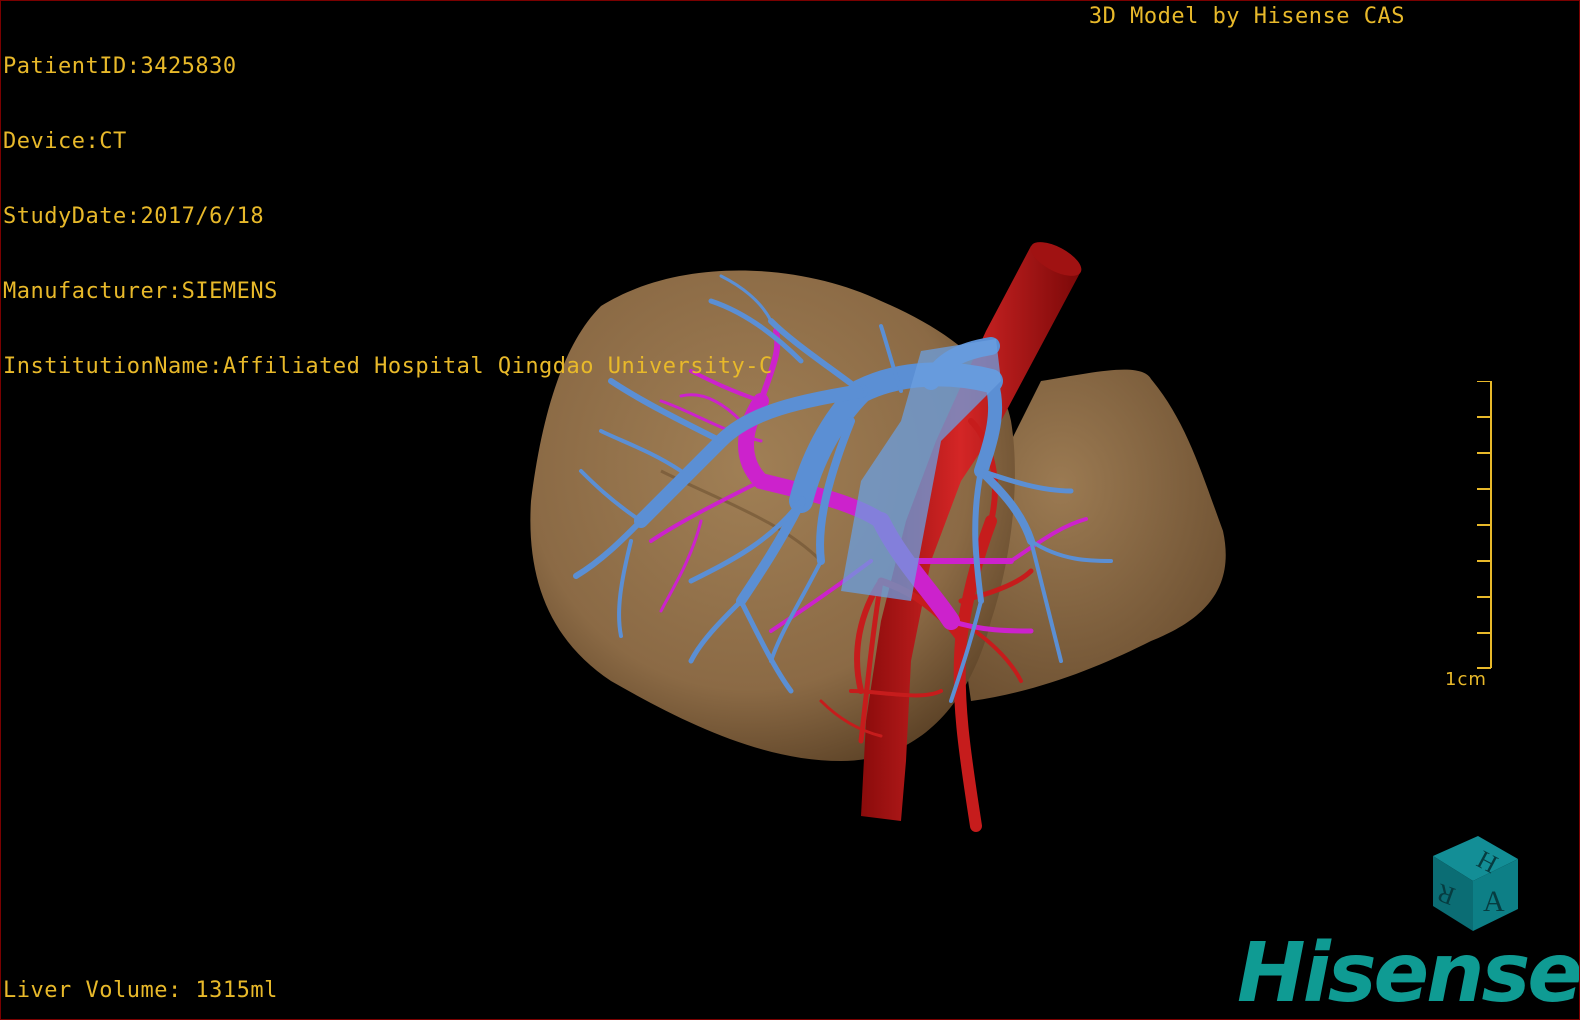 The width and height of the screenshot is (1580, 1020). What do you see at coordinates (1466, 679) in the screenshot?
I see `scale-label: 1cm` at bounding box center [1466, 679].